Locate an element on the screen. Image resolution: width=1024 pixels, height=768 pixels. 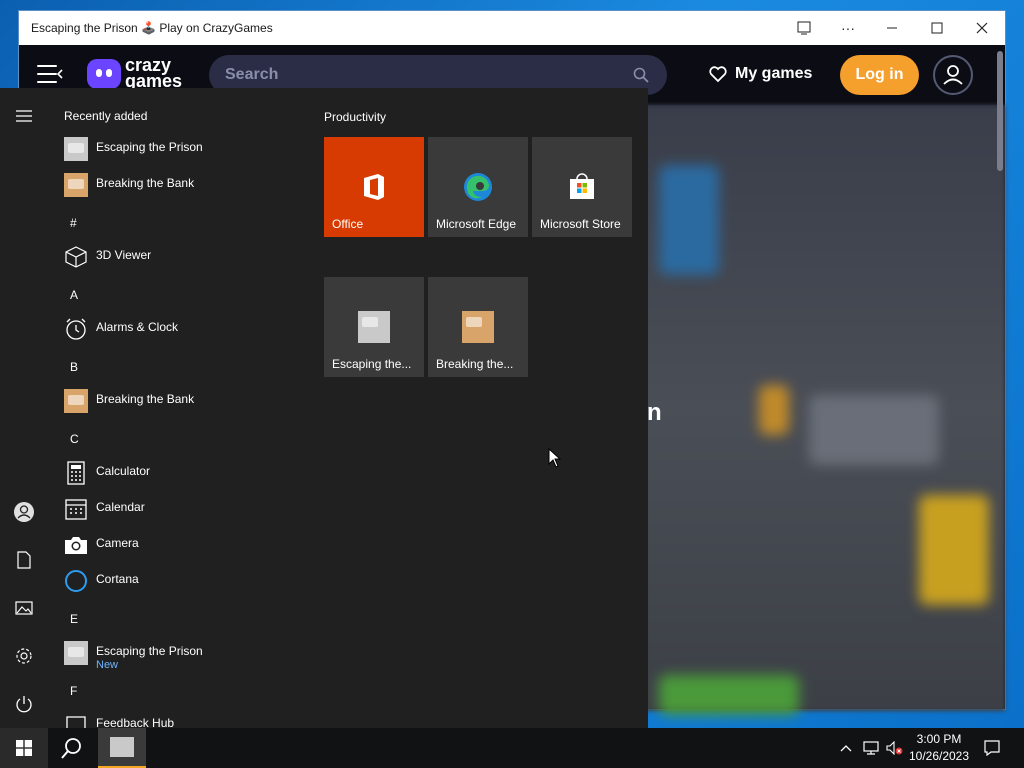
section-letter-hash: # is located at coordinates (73, 223).